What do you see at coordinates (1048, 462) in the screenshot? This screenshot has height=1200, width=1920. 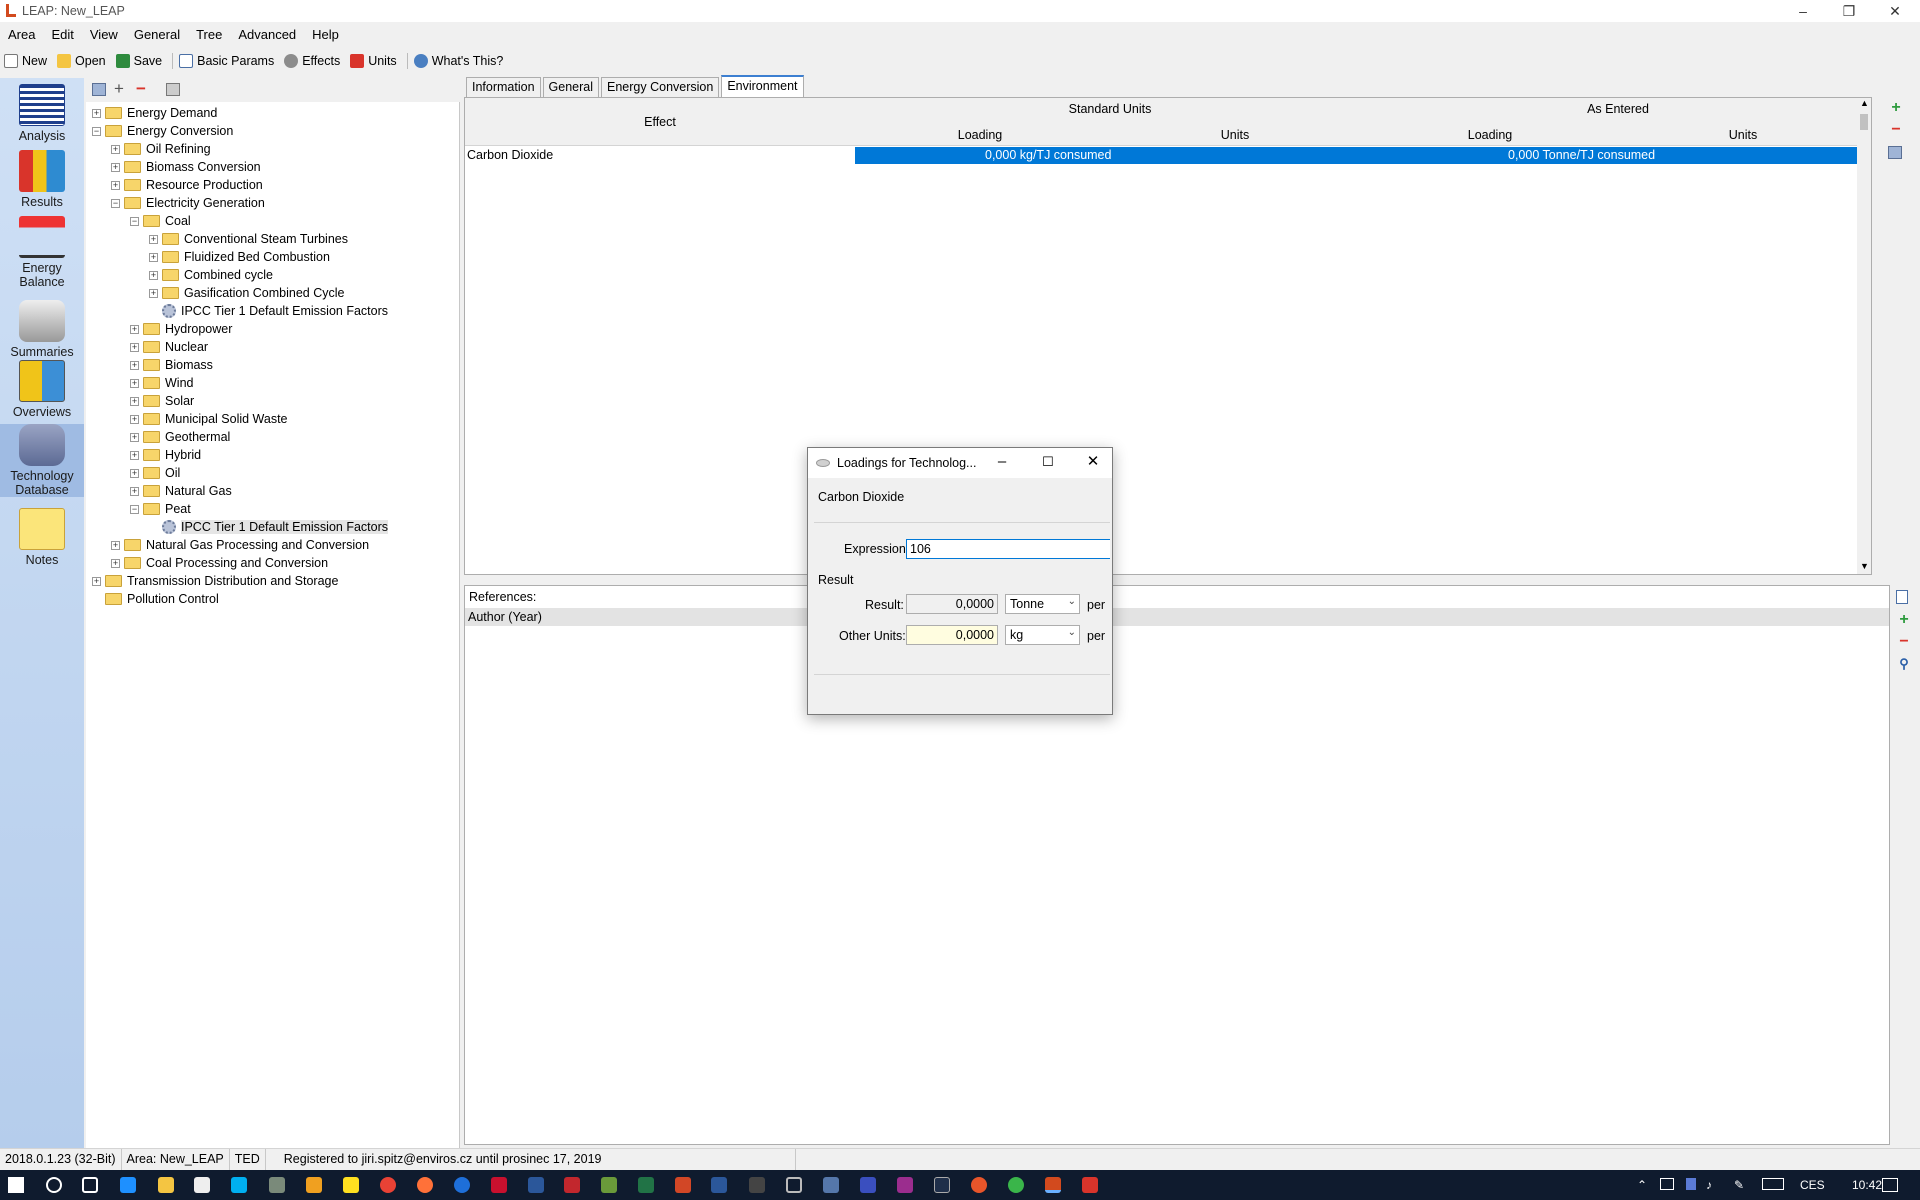 I see `dialog-maximize-icon: ☐` at bounding box center [1048, 462].